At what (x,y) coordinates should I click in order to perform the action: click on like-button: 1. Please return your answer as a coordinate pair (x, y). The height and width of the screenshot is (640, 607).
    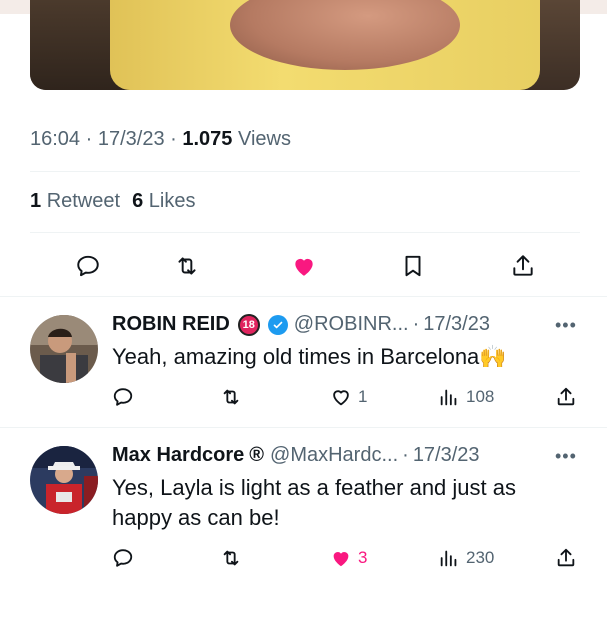
    Looking at the image, I should click on (348, 397).